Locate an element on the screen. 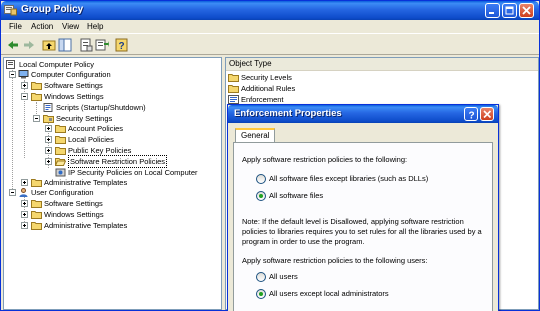  minimize-button is located at coordinates (492, 10).